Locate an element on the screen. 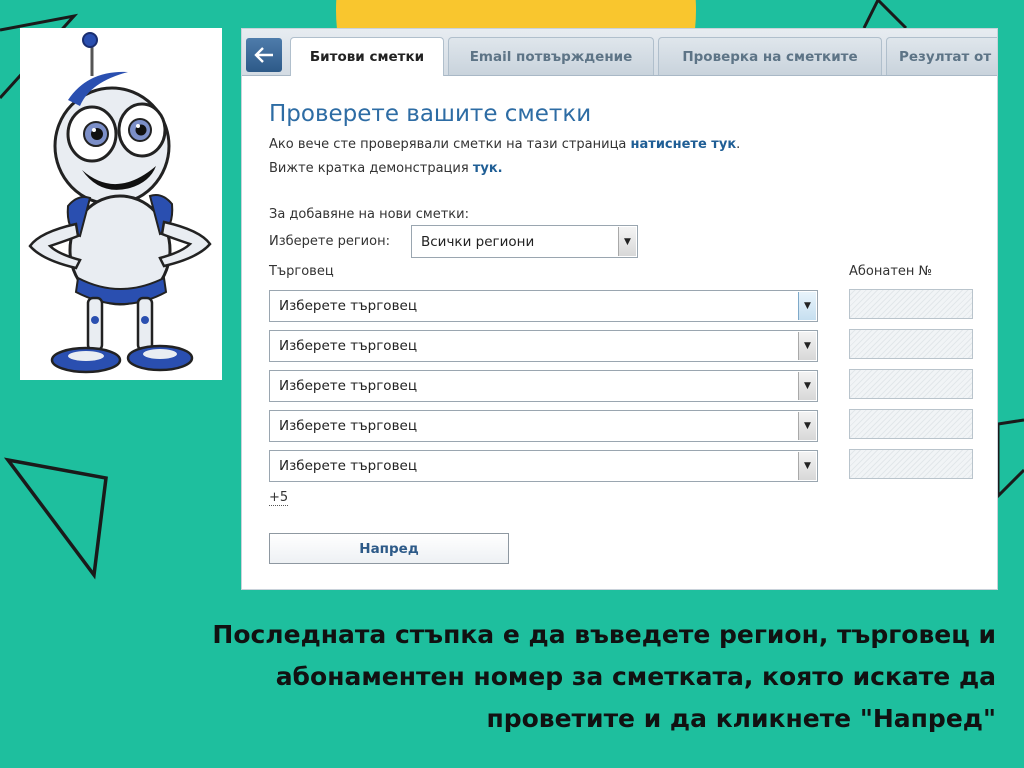 This screenshot has width=1024, height=768. merchant-column-header: Търговец is located at coordinates (301, 271).